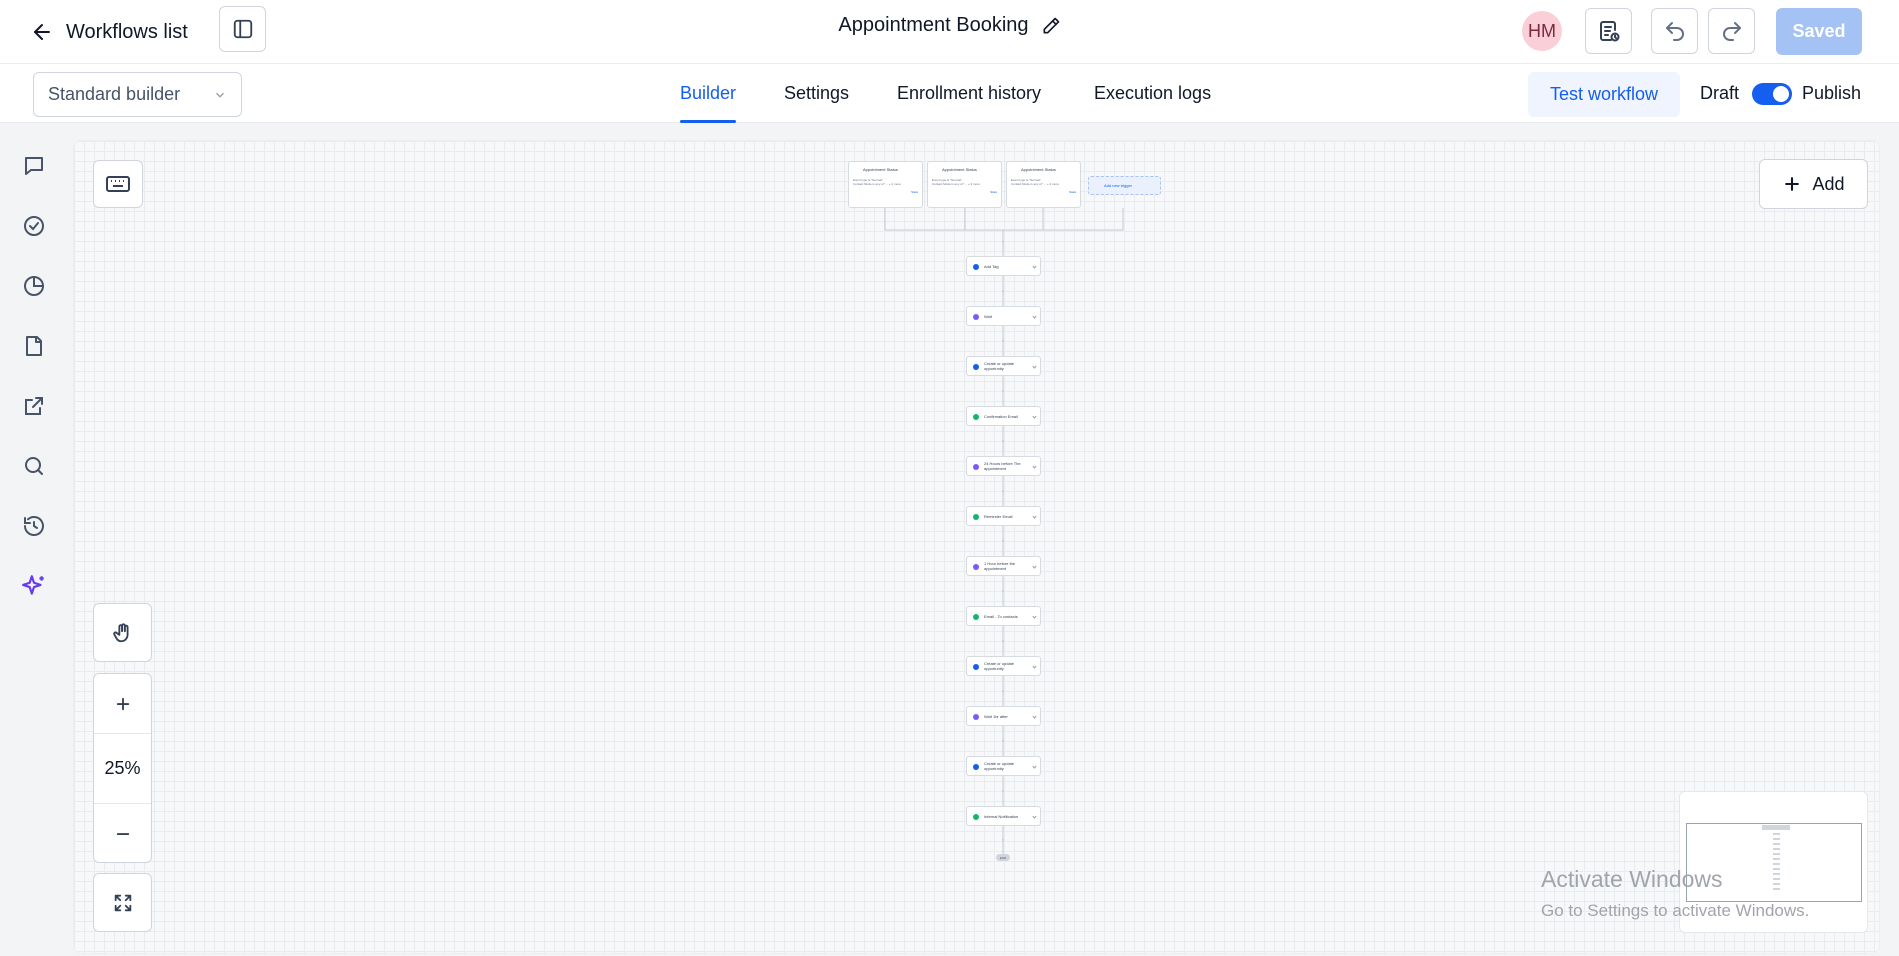  I want to click on action-node: Wait, so click(1003, 316).